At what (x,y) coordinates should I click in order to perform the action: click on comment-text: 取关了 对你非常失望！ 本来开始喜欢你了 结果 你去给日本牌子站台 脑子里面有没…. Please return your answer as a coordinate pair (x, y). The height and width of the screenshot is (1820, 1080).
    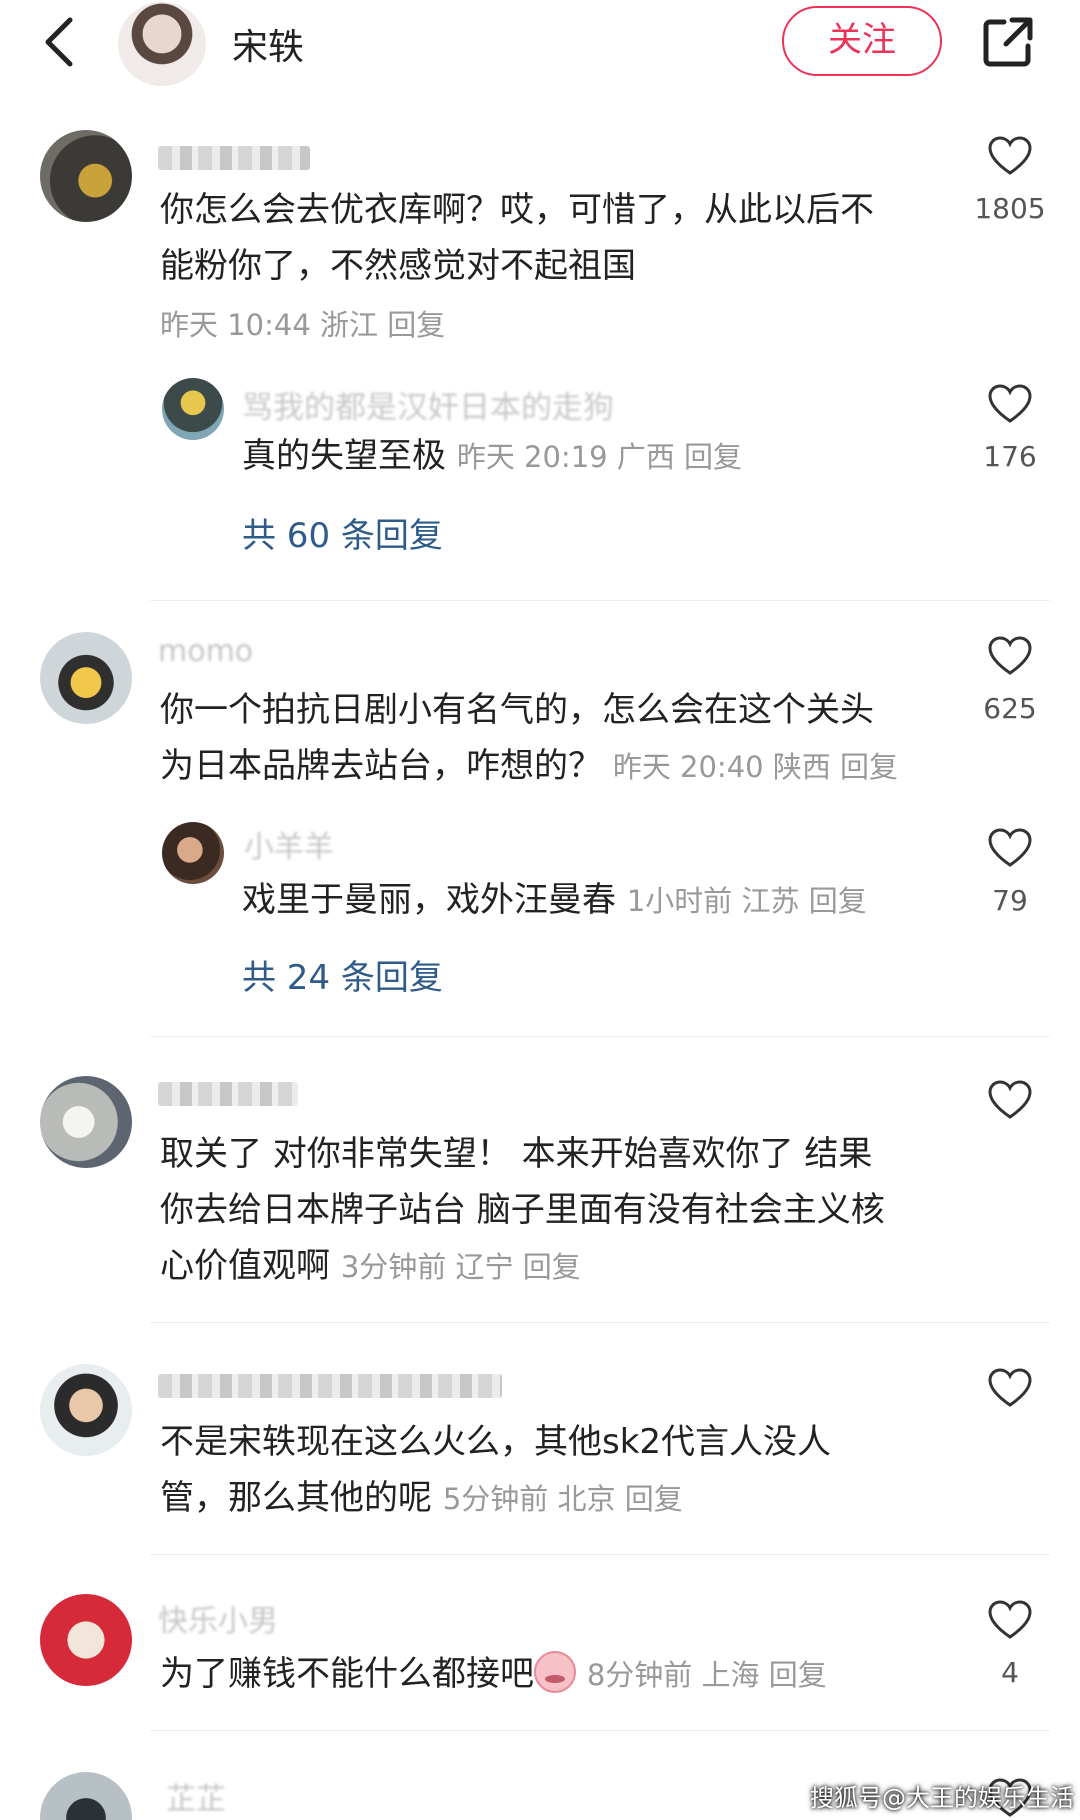
    Looking at the image, I should click on (522, 1210).